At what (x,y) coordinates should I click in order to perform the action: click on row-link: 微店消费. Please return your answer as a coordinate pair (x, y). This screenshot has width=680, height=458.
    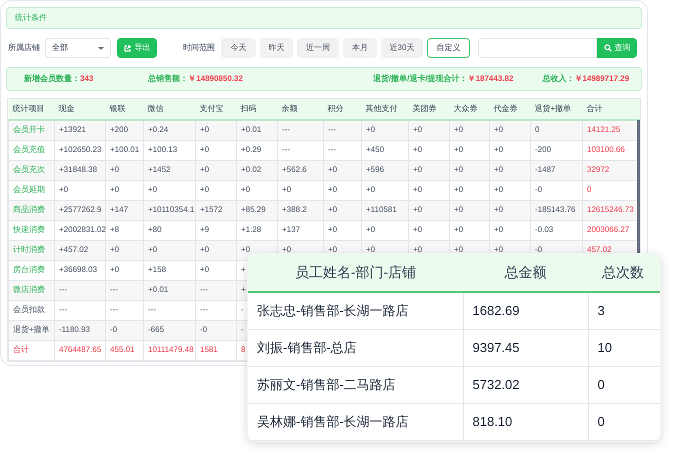
    Looking at the image, I should click on (31, 290).